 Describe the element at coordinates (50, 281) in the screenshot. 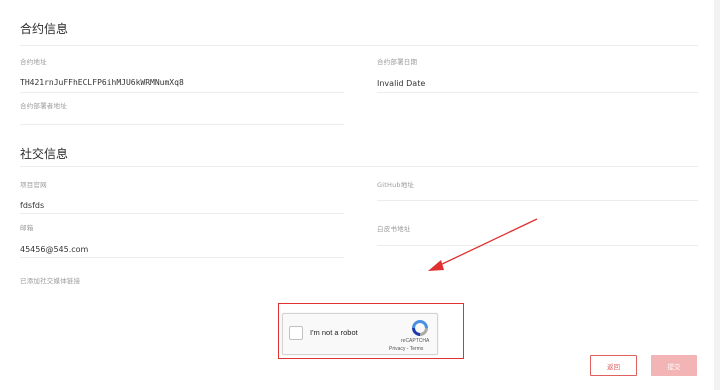

I see `added-social-media-label: 已添加社交媒体链接` at that location.